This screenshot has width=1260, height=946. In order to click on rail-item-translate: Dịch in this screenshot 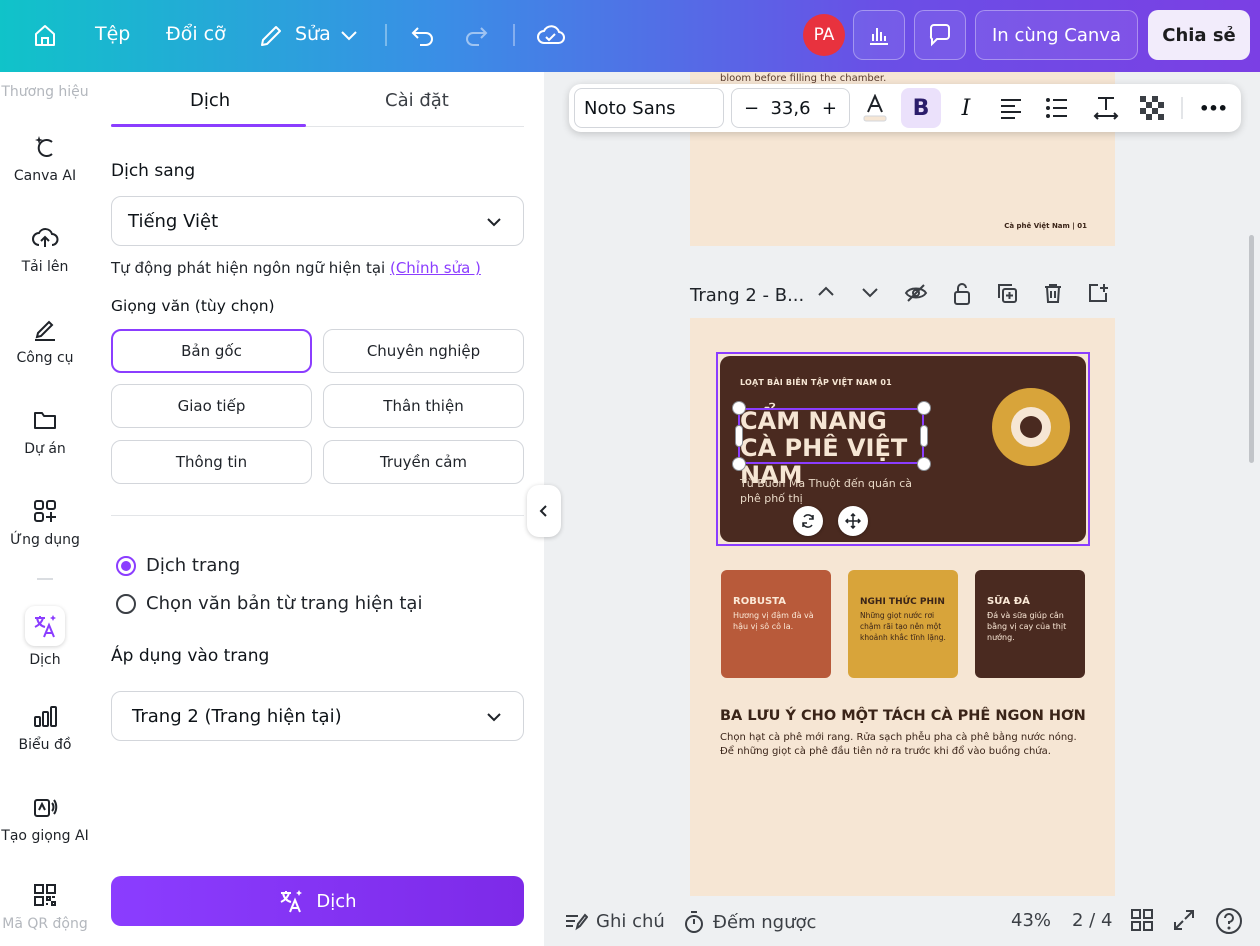, I will do `click(45, 637)`.